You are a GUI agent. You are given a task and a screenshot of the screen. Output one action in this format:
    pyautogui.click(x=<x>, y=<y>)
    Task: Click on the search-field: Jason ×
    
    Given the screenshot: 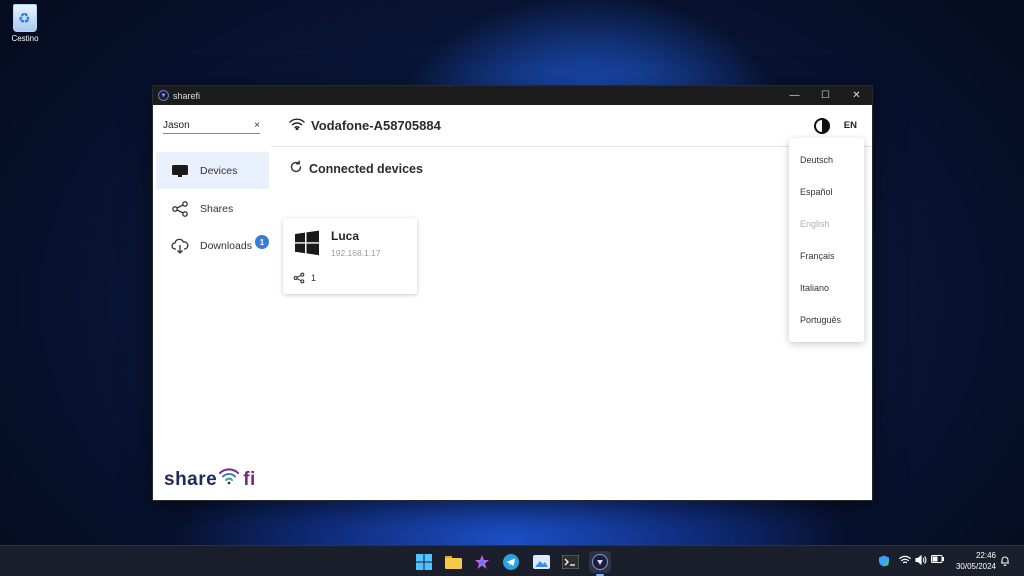 What is the action you would take?
    pyautogui.click(x=211, y=126)
    